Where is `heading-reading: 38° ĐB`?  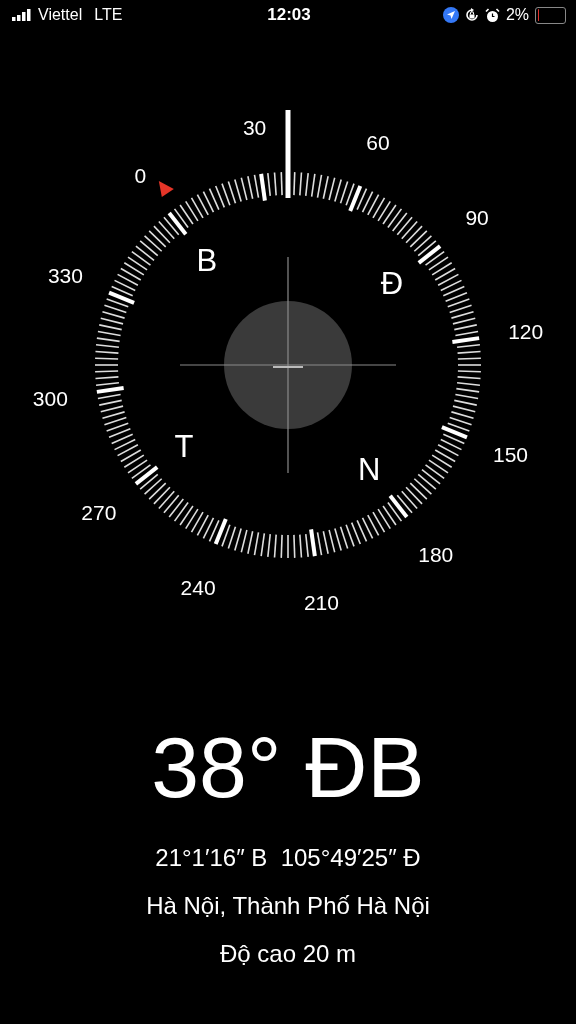 heading-reading: 38° ĐB is located at coordinates (288, 767).